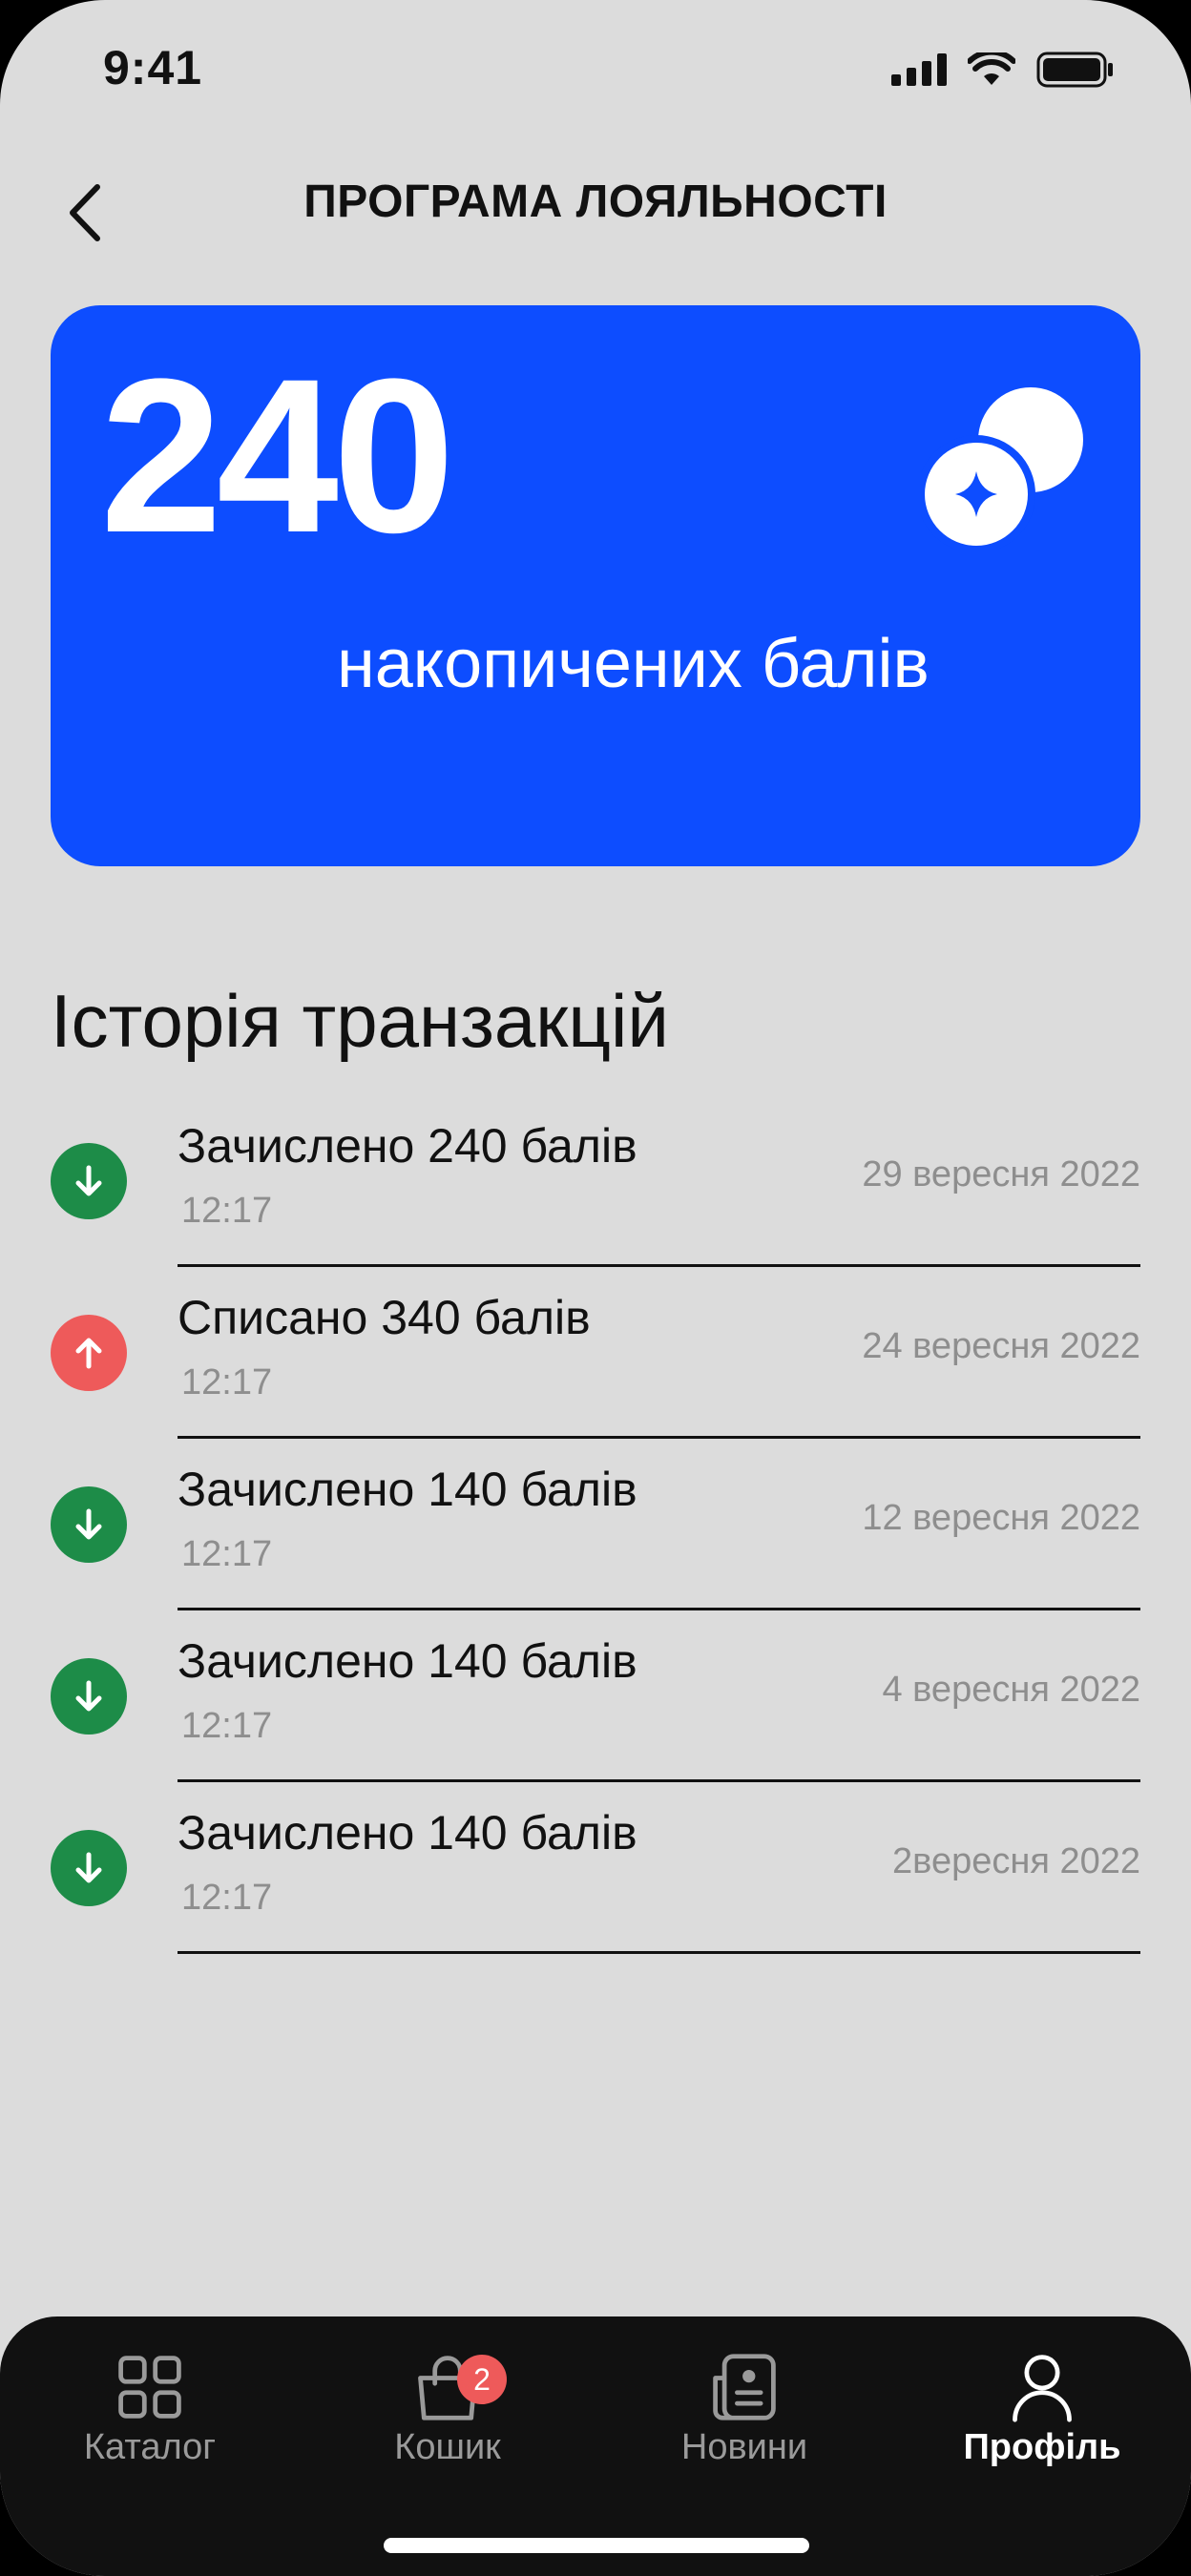 This screenshot has width=1191, height=2576. Describe the element at coordinates (482, 2379) in the screenshot. I see `cart-badge: 2` at that location.